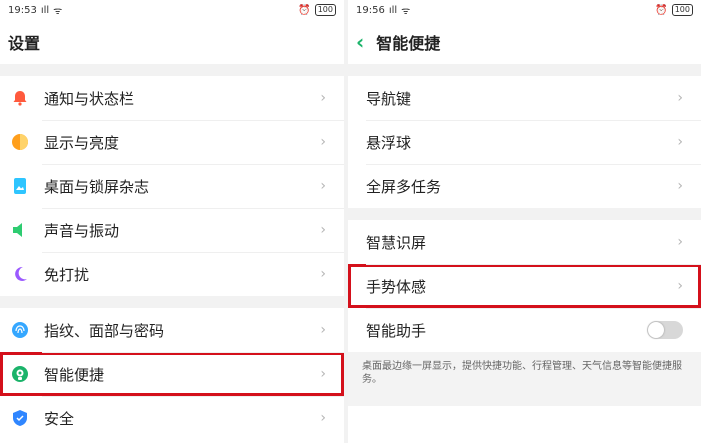 The width and height of the screenshot is (701, 443). Describe the element at coordinates (172, 330) in the screenshot. I see `settings-item: 指纹、面部与密码 ›` at that location.